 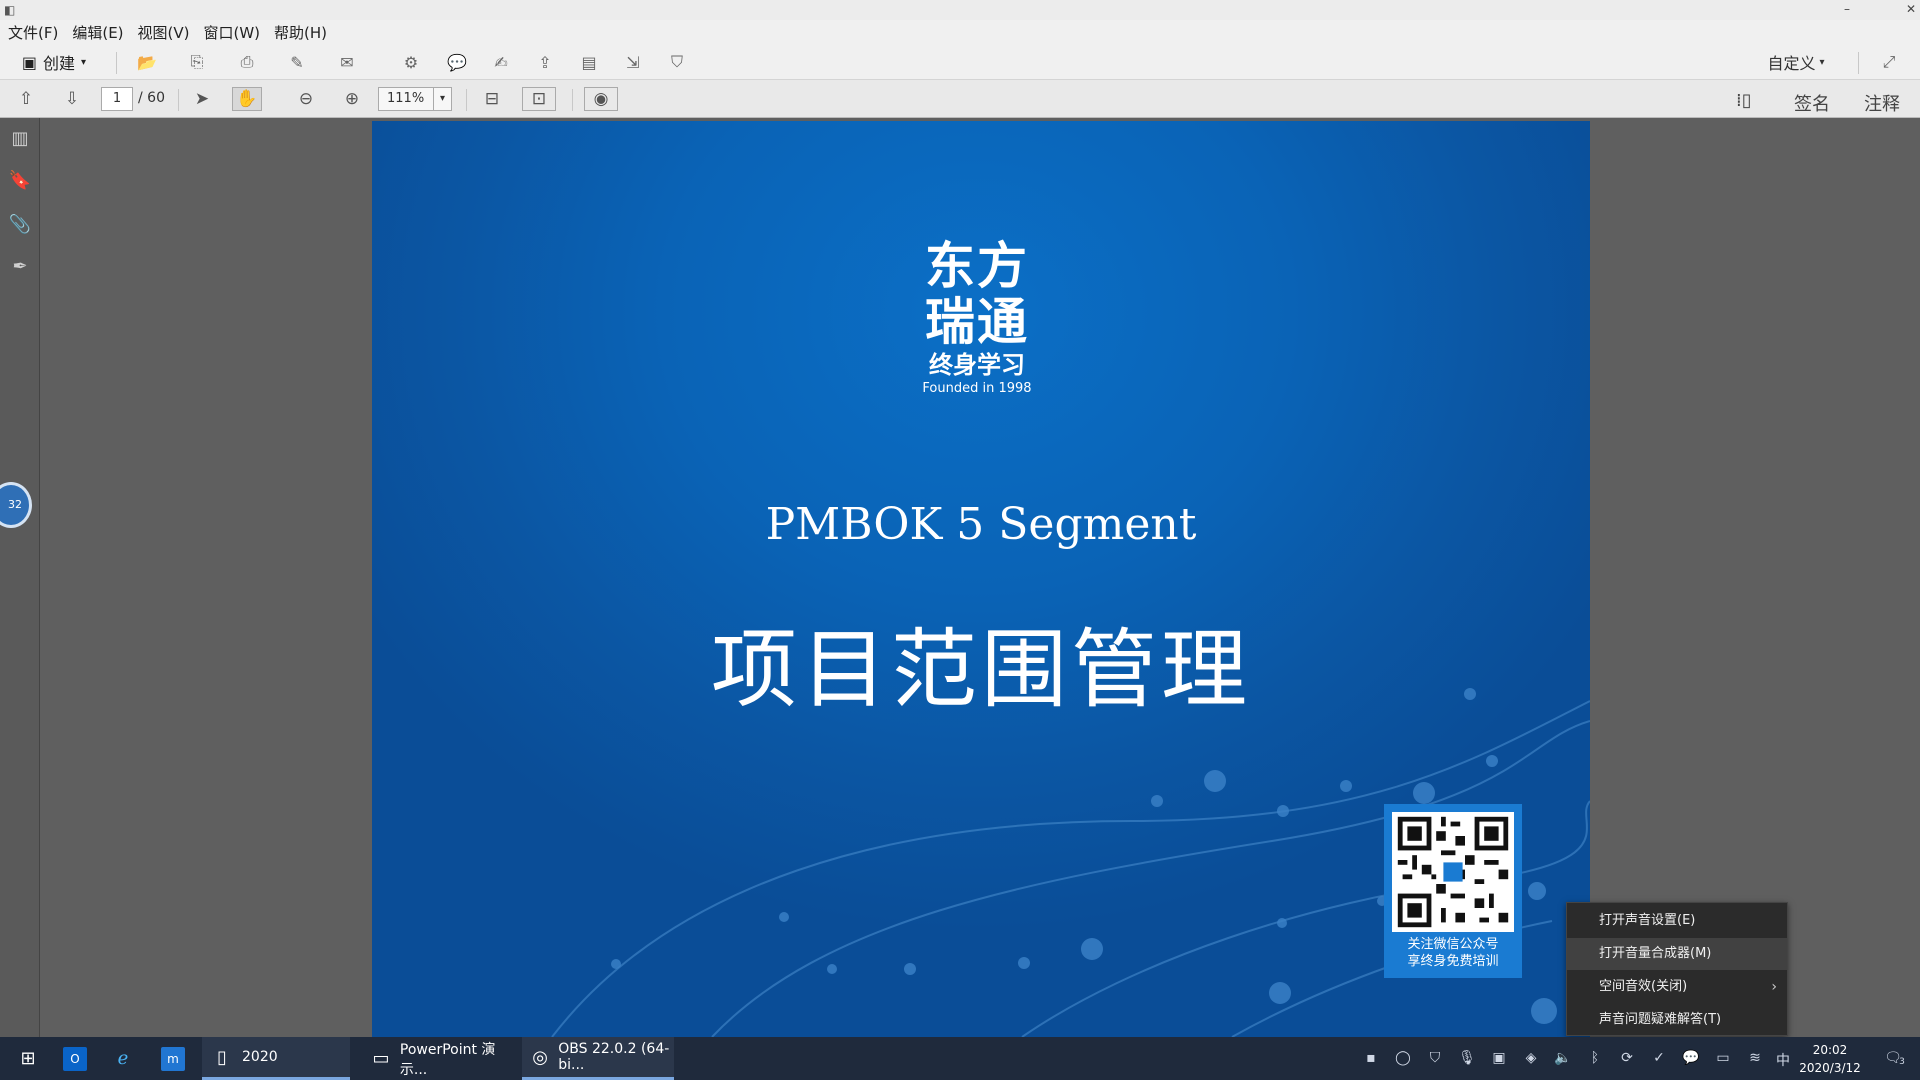 What do you see at coordinates (297, 62) in the screenshot?
I see `edit-icon: ✎` at bounding box center [297, 62].